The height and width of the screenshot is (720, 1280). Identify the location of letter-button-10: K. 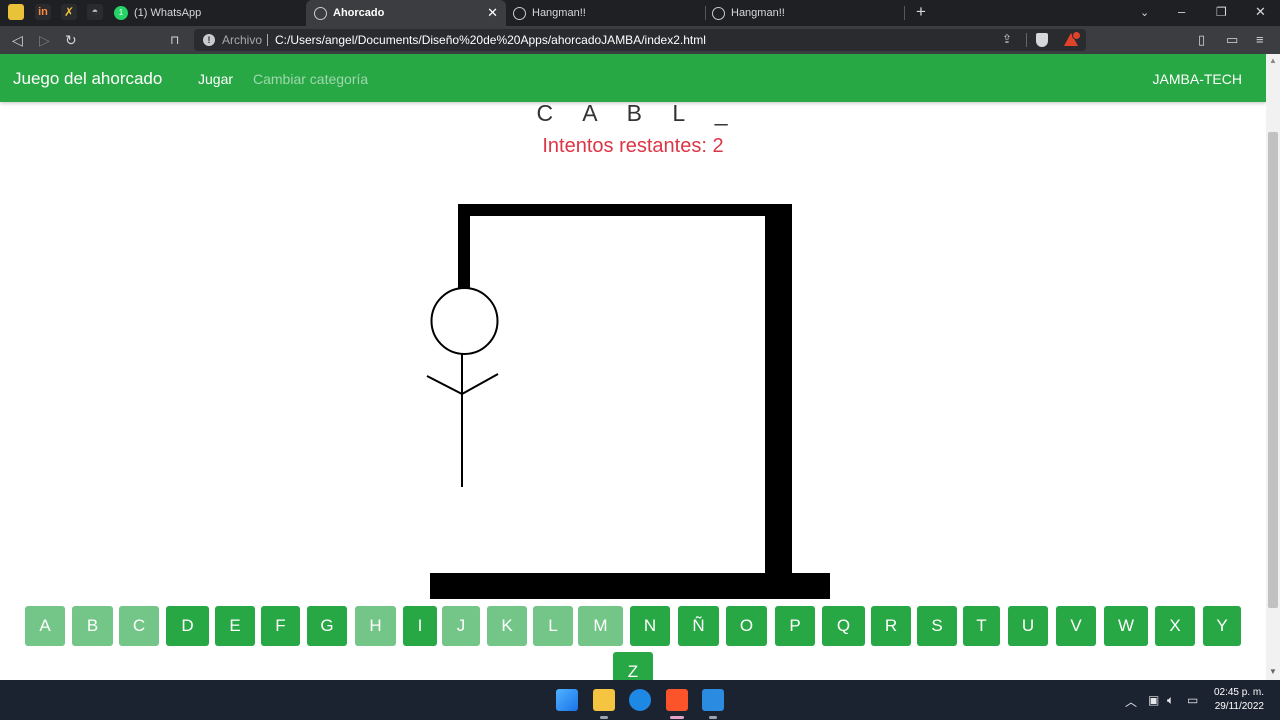
(507, 626).